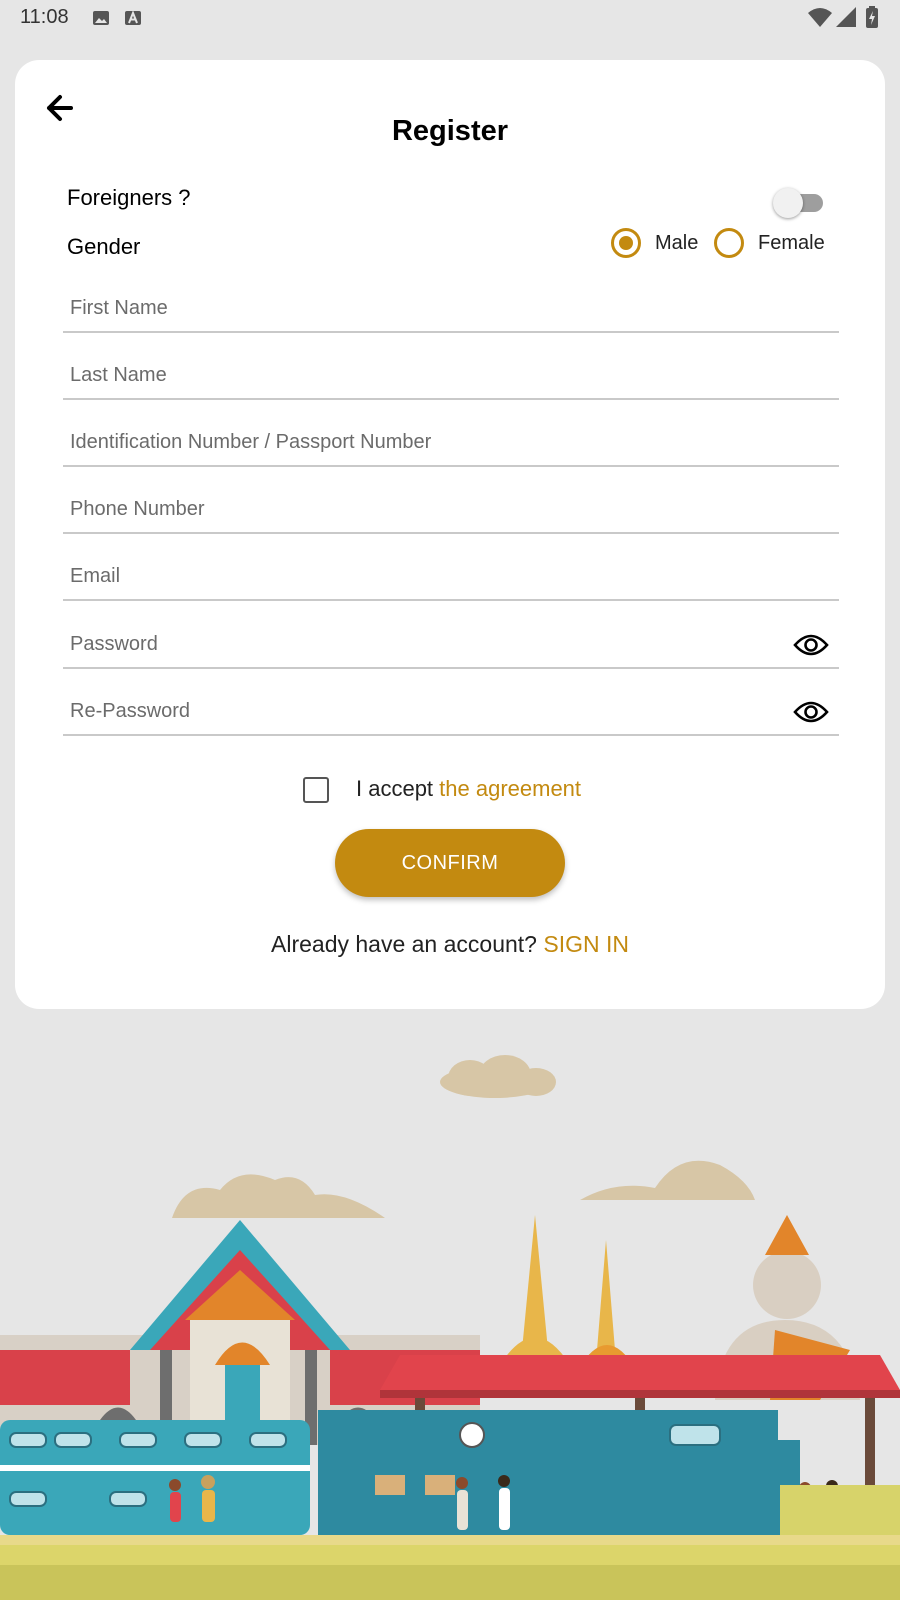 This screenshot has height=1600, width=900. Describe the element at coordinates (118, 375) in the screenshot. I see `last-name-placeholder: Last Name` at that location.